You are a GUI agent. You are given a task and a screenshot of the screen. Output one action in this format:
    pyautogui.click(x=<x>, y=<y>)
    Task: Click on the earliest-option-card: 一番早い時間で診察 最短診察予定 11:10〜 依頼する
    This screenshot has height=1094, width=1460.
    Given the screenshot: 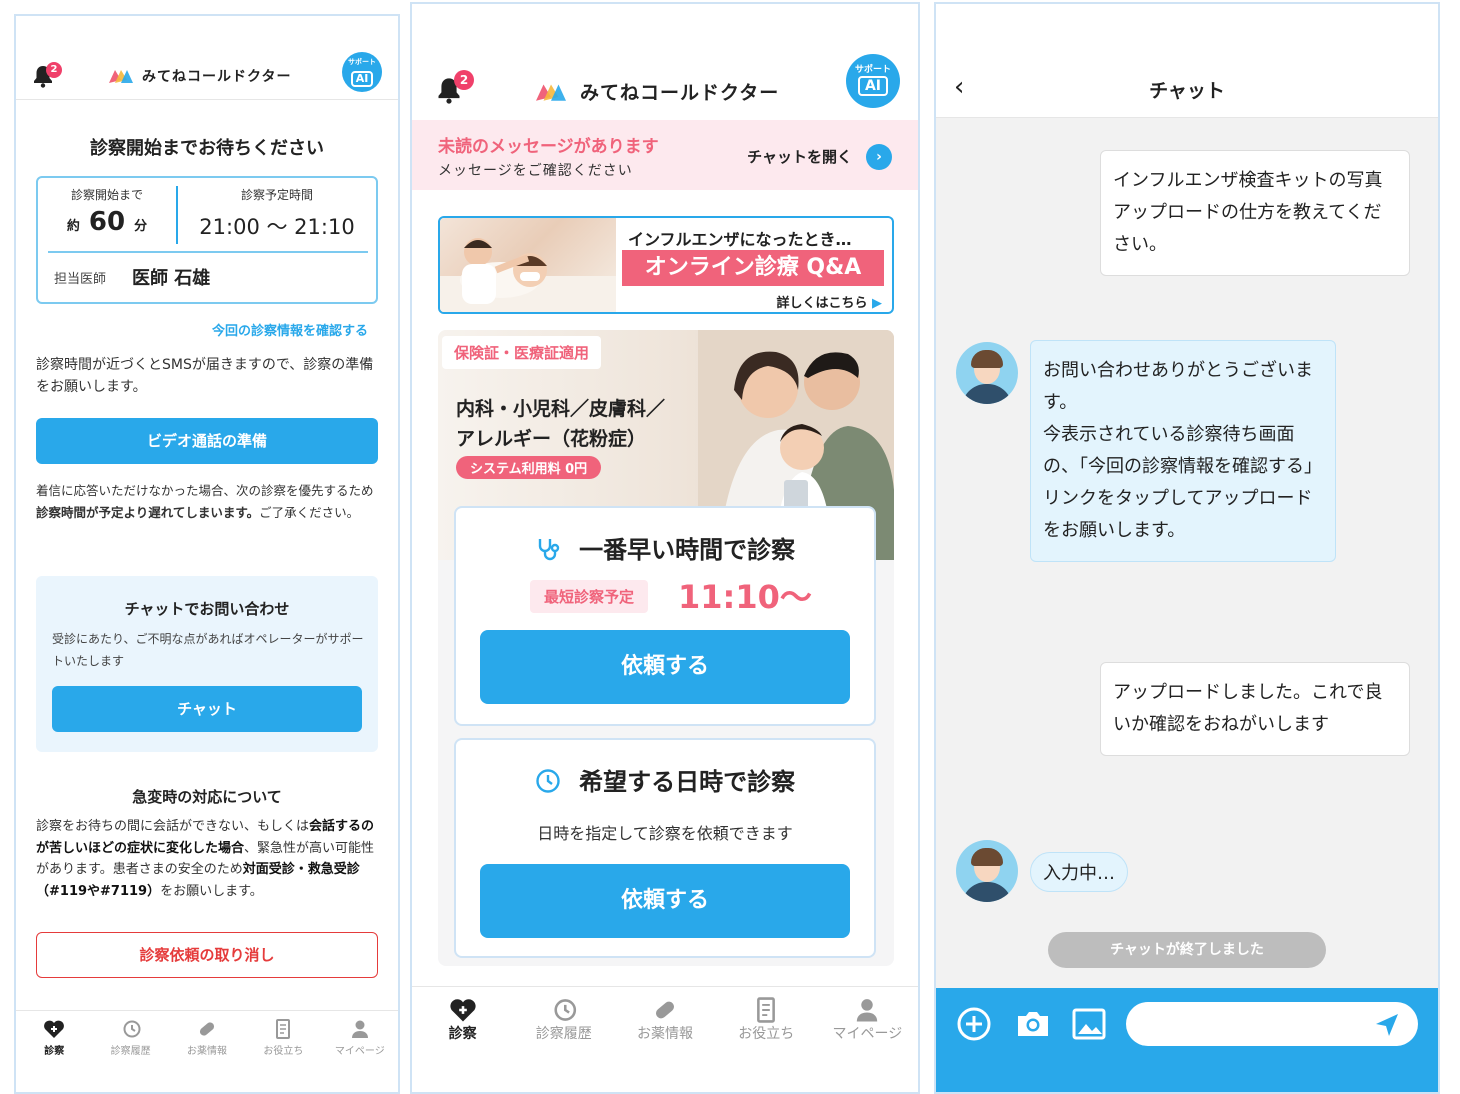 What is the action you would take?
    pyautogui.click(x=665, y=616)
    